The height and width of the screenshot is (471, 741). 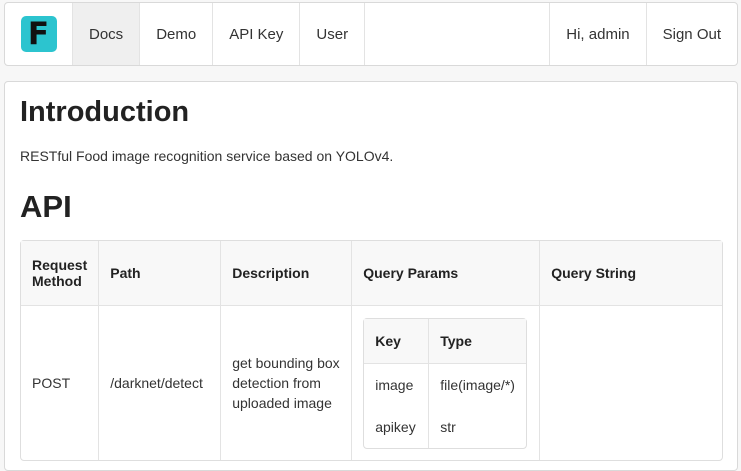 What do you see at coordinates (692, 34) in the screenshot?
I see `sign-out-button: Sign Out` at bounding box center [692, 34].